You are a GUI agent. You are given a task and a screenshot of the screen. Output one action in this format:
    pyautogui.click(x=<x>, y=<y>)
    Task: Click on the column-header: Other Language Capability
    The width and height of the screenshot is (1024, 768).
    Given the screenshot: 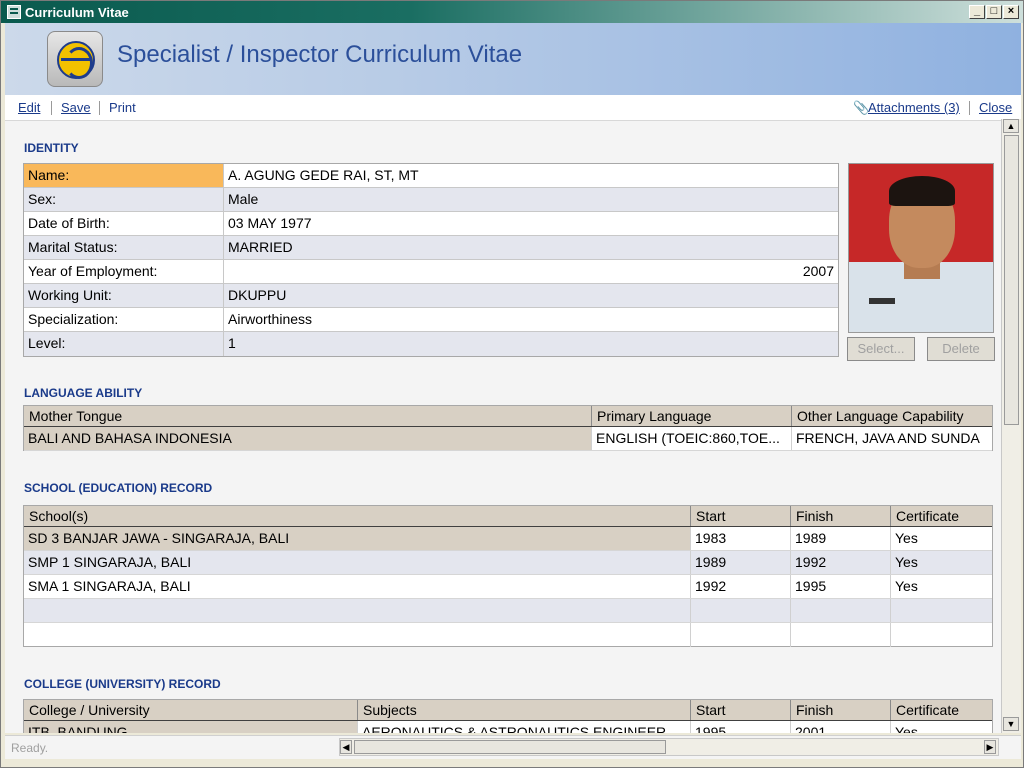 What is the action you would take?
    pyautogui.click(x=892, y=416)
    